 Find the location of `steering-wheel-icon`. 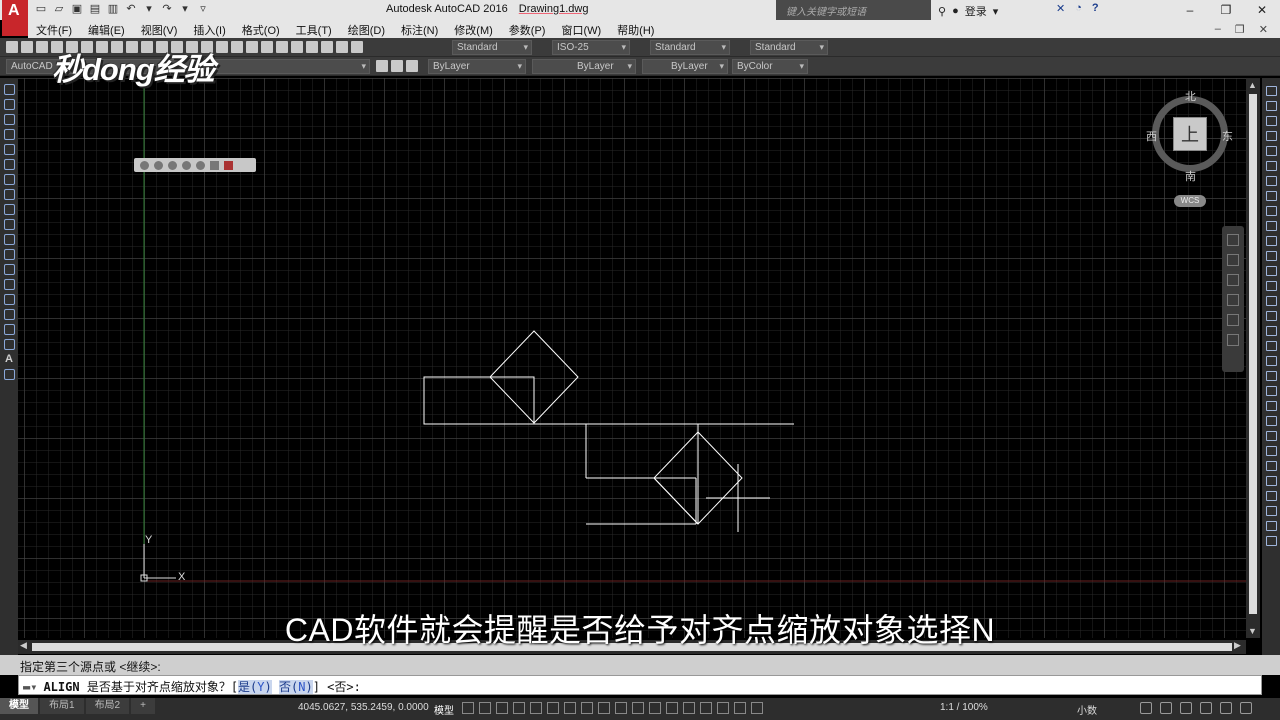

steering-wheel-icon is located at coordinates (1233, 240).